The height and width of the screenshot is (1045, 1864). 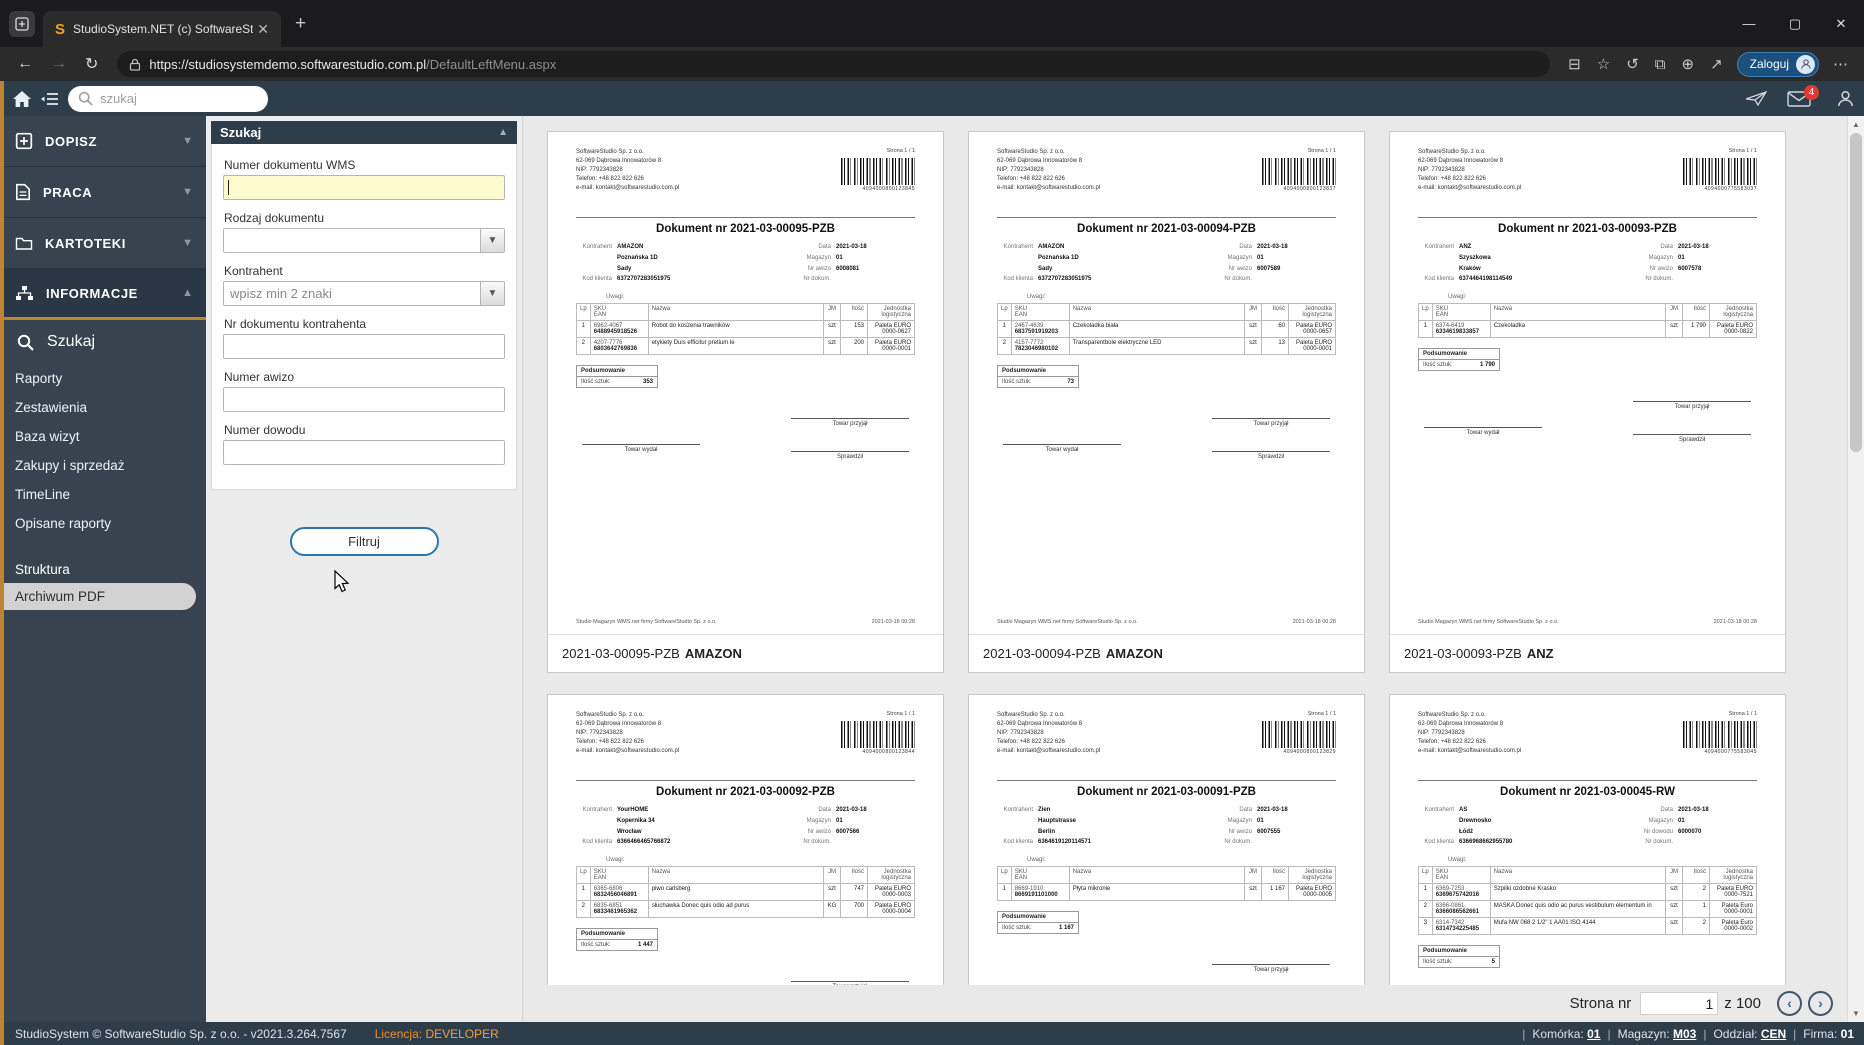 I want to click on close-button: ✕, so click(x=1841, y=23).